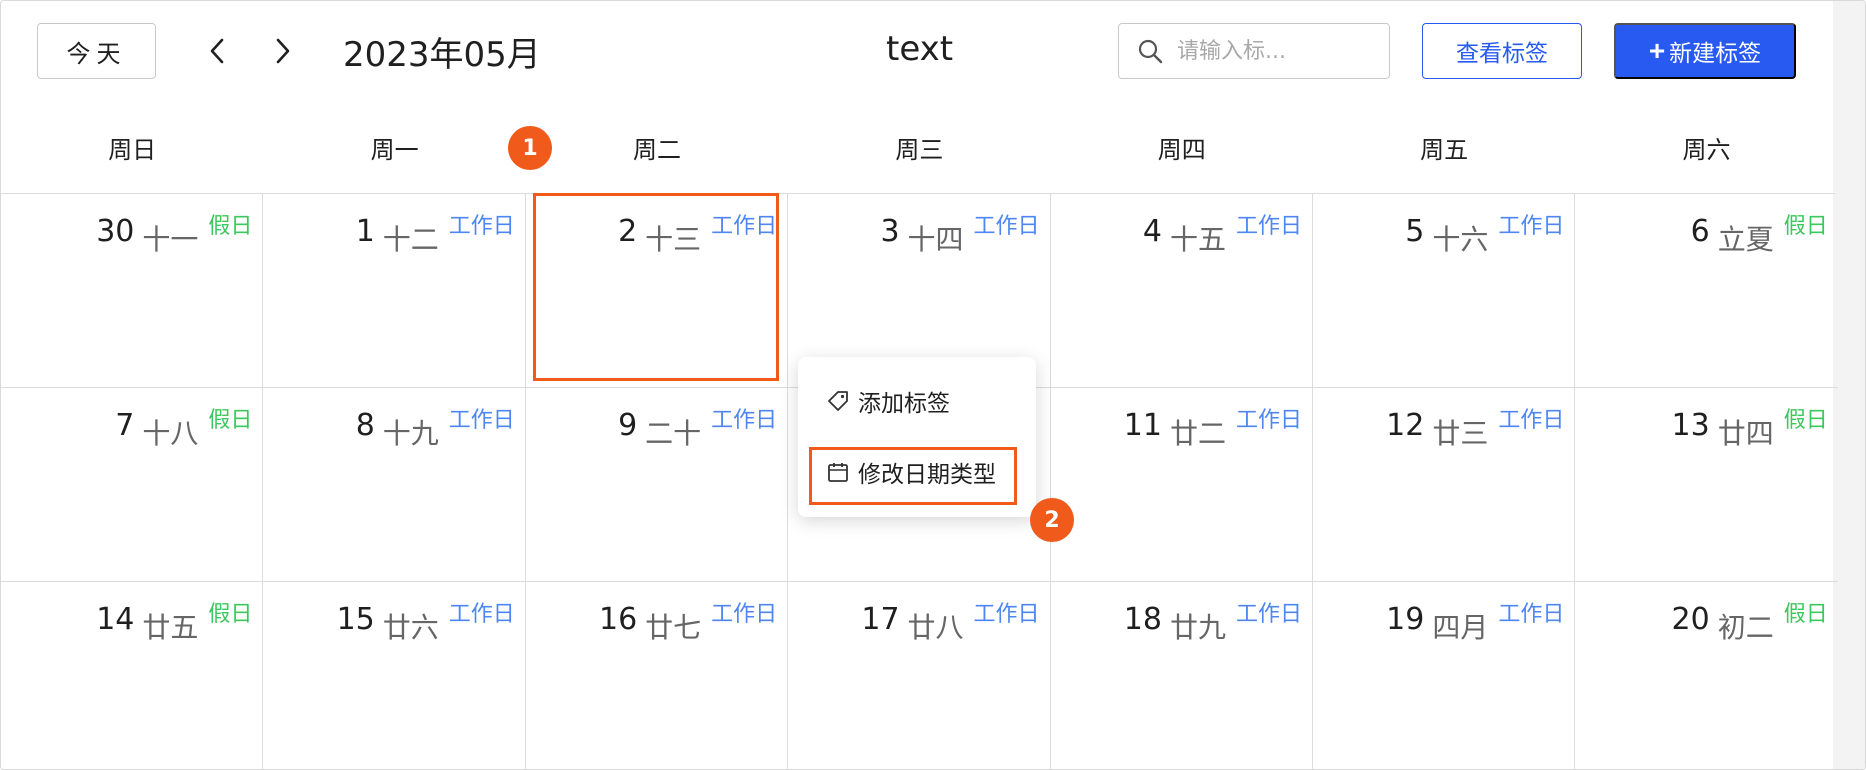 The image size is (1866, 770). What do you see at coordinates (1052, 520) in the screenshot?
I see `step-badge-2: 2` at bounding box center [1052, 520].